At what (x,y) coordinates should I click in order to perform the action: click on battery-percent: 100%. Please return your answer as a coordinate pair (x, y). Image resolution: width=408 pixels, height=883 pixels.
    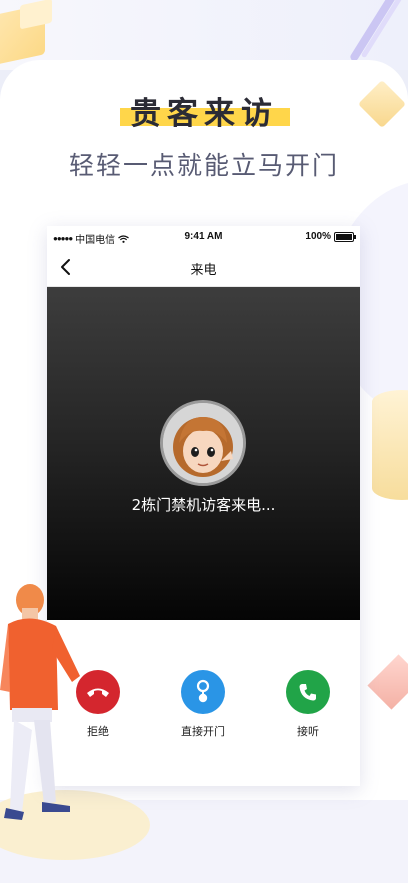
    Looking at the image, I should click on (318, 236).